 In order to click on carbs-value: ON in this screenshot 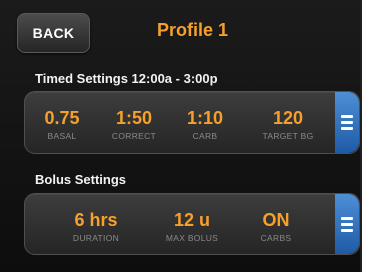, I will do `click(276, 220)`.